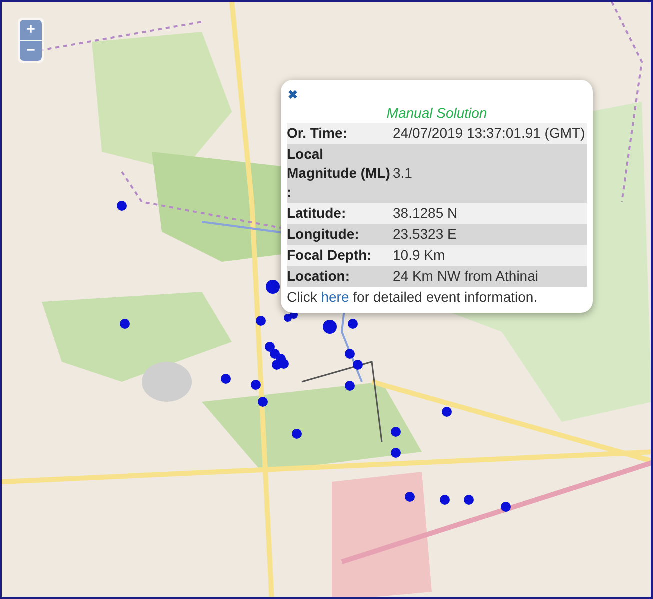 The height and width of the screenshot is (599, 653). What do you see at coordinates (489, 133) in the screenshot?
I see `field-value: 24/07/2019 13:37:01.91 (GMT)` at bounding box center [489, 133].